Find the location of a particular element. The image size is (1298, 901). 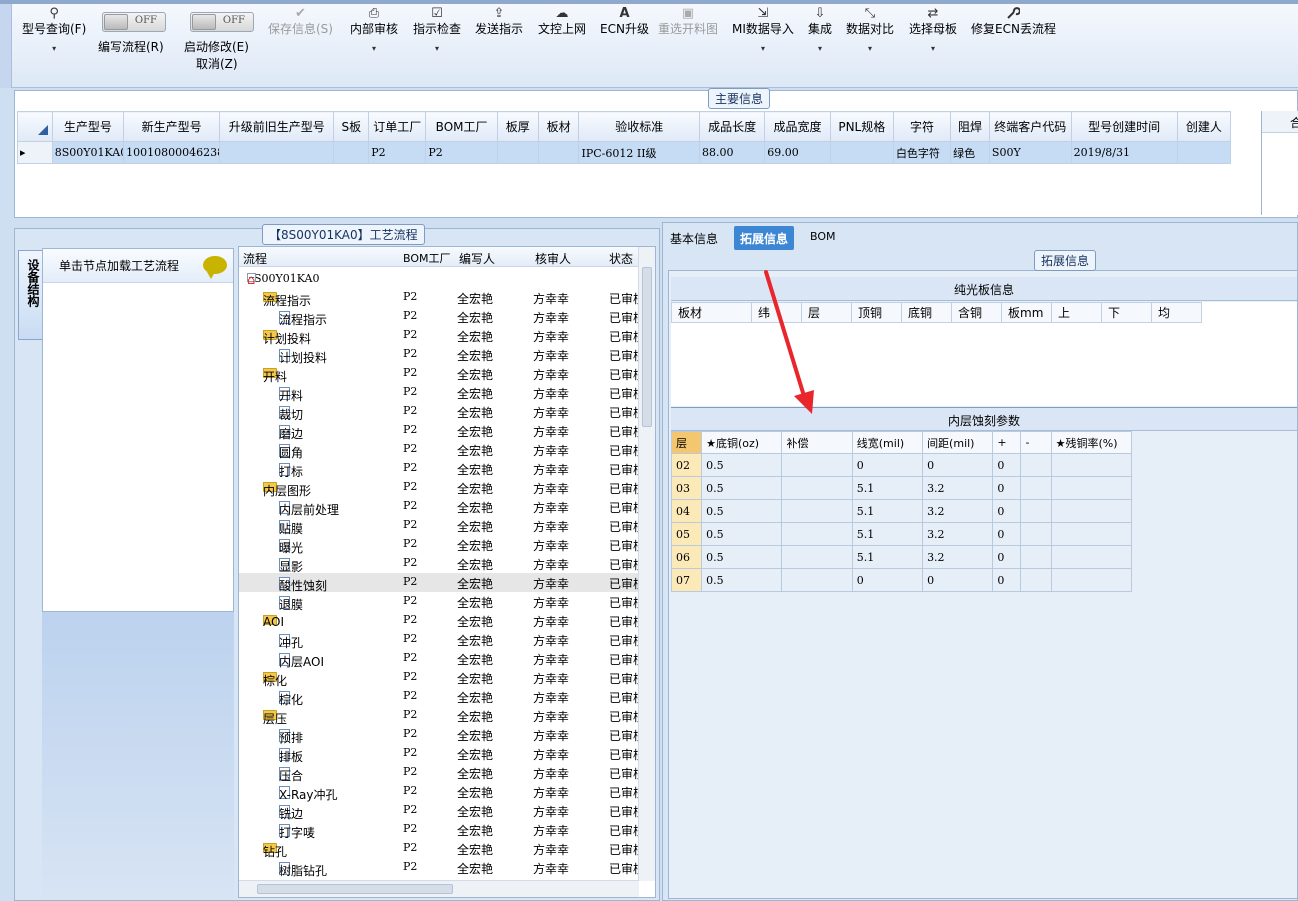

table-row: 05 0.5 5.1 3.2 0 is located at coordinates (901, 534).